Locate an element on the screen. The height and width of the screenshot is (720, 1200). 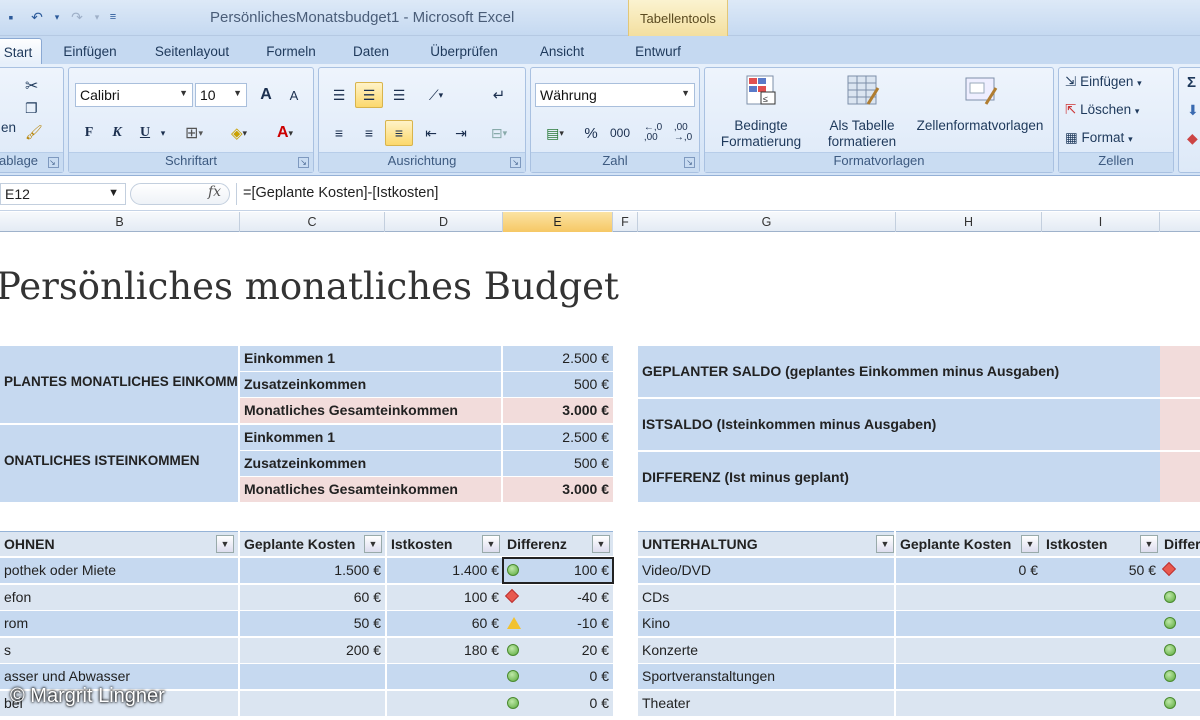
housing-row-planned: 200 € is located at coordinates (312, 650).